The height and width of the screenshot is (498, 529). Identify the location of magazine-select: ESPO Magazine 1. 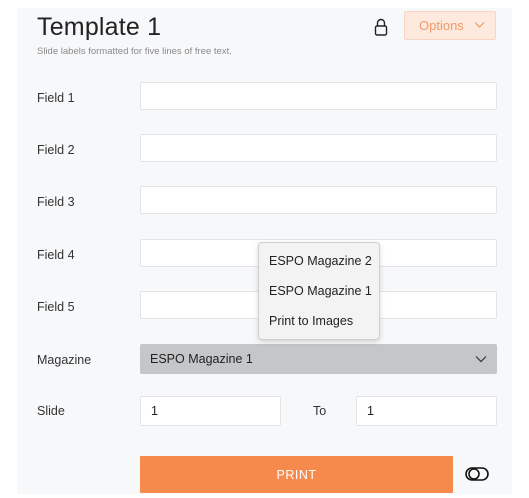
(318, 359).